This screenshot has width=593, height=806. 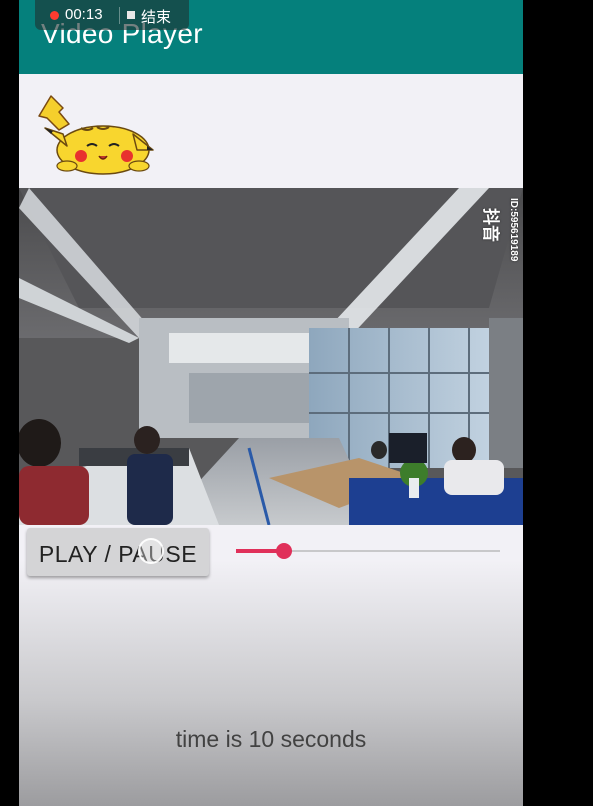 I want to click on seek-bar, so click(x=369, y=551).